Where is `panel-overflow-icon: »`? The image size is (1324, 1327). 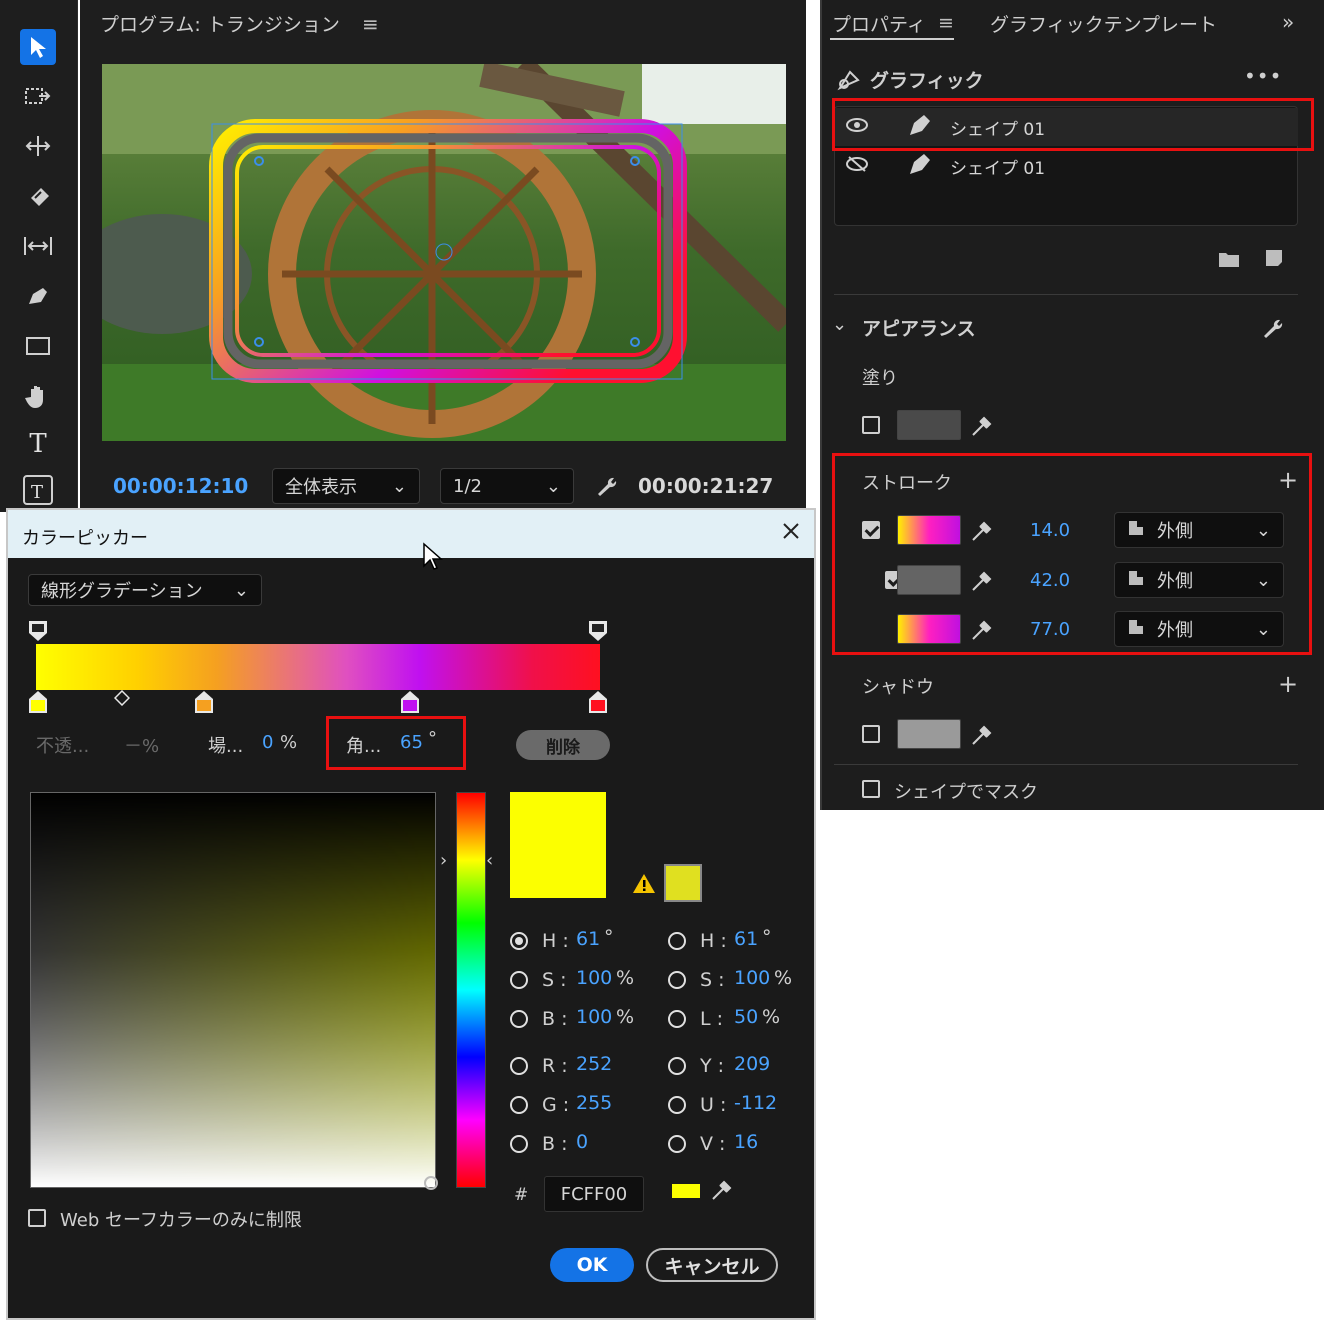 panel-overflow-icon: » is located at coordinates (1288, 22).